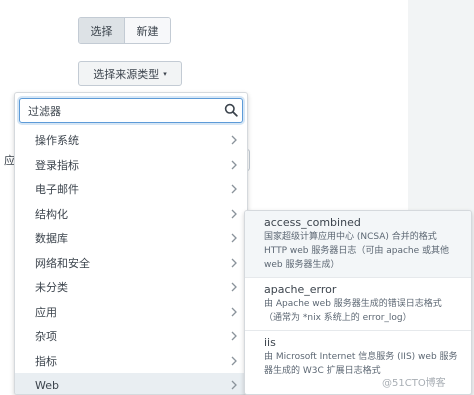  What do you see at coordinates (131, 238) in the screenshot?
I see `category-item: 数据库` at bounding box center [131, 238].